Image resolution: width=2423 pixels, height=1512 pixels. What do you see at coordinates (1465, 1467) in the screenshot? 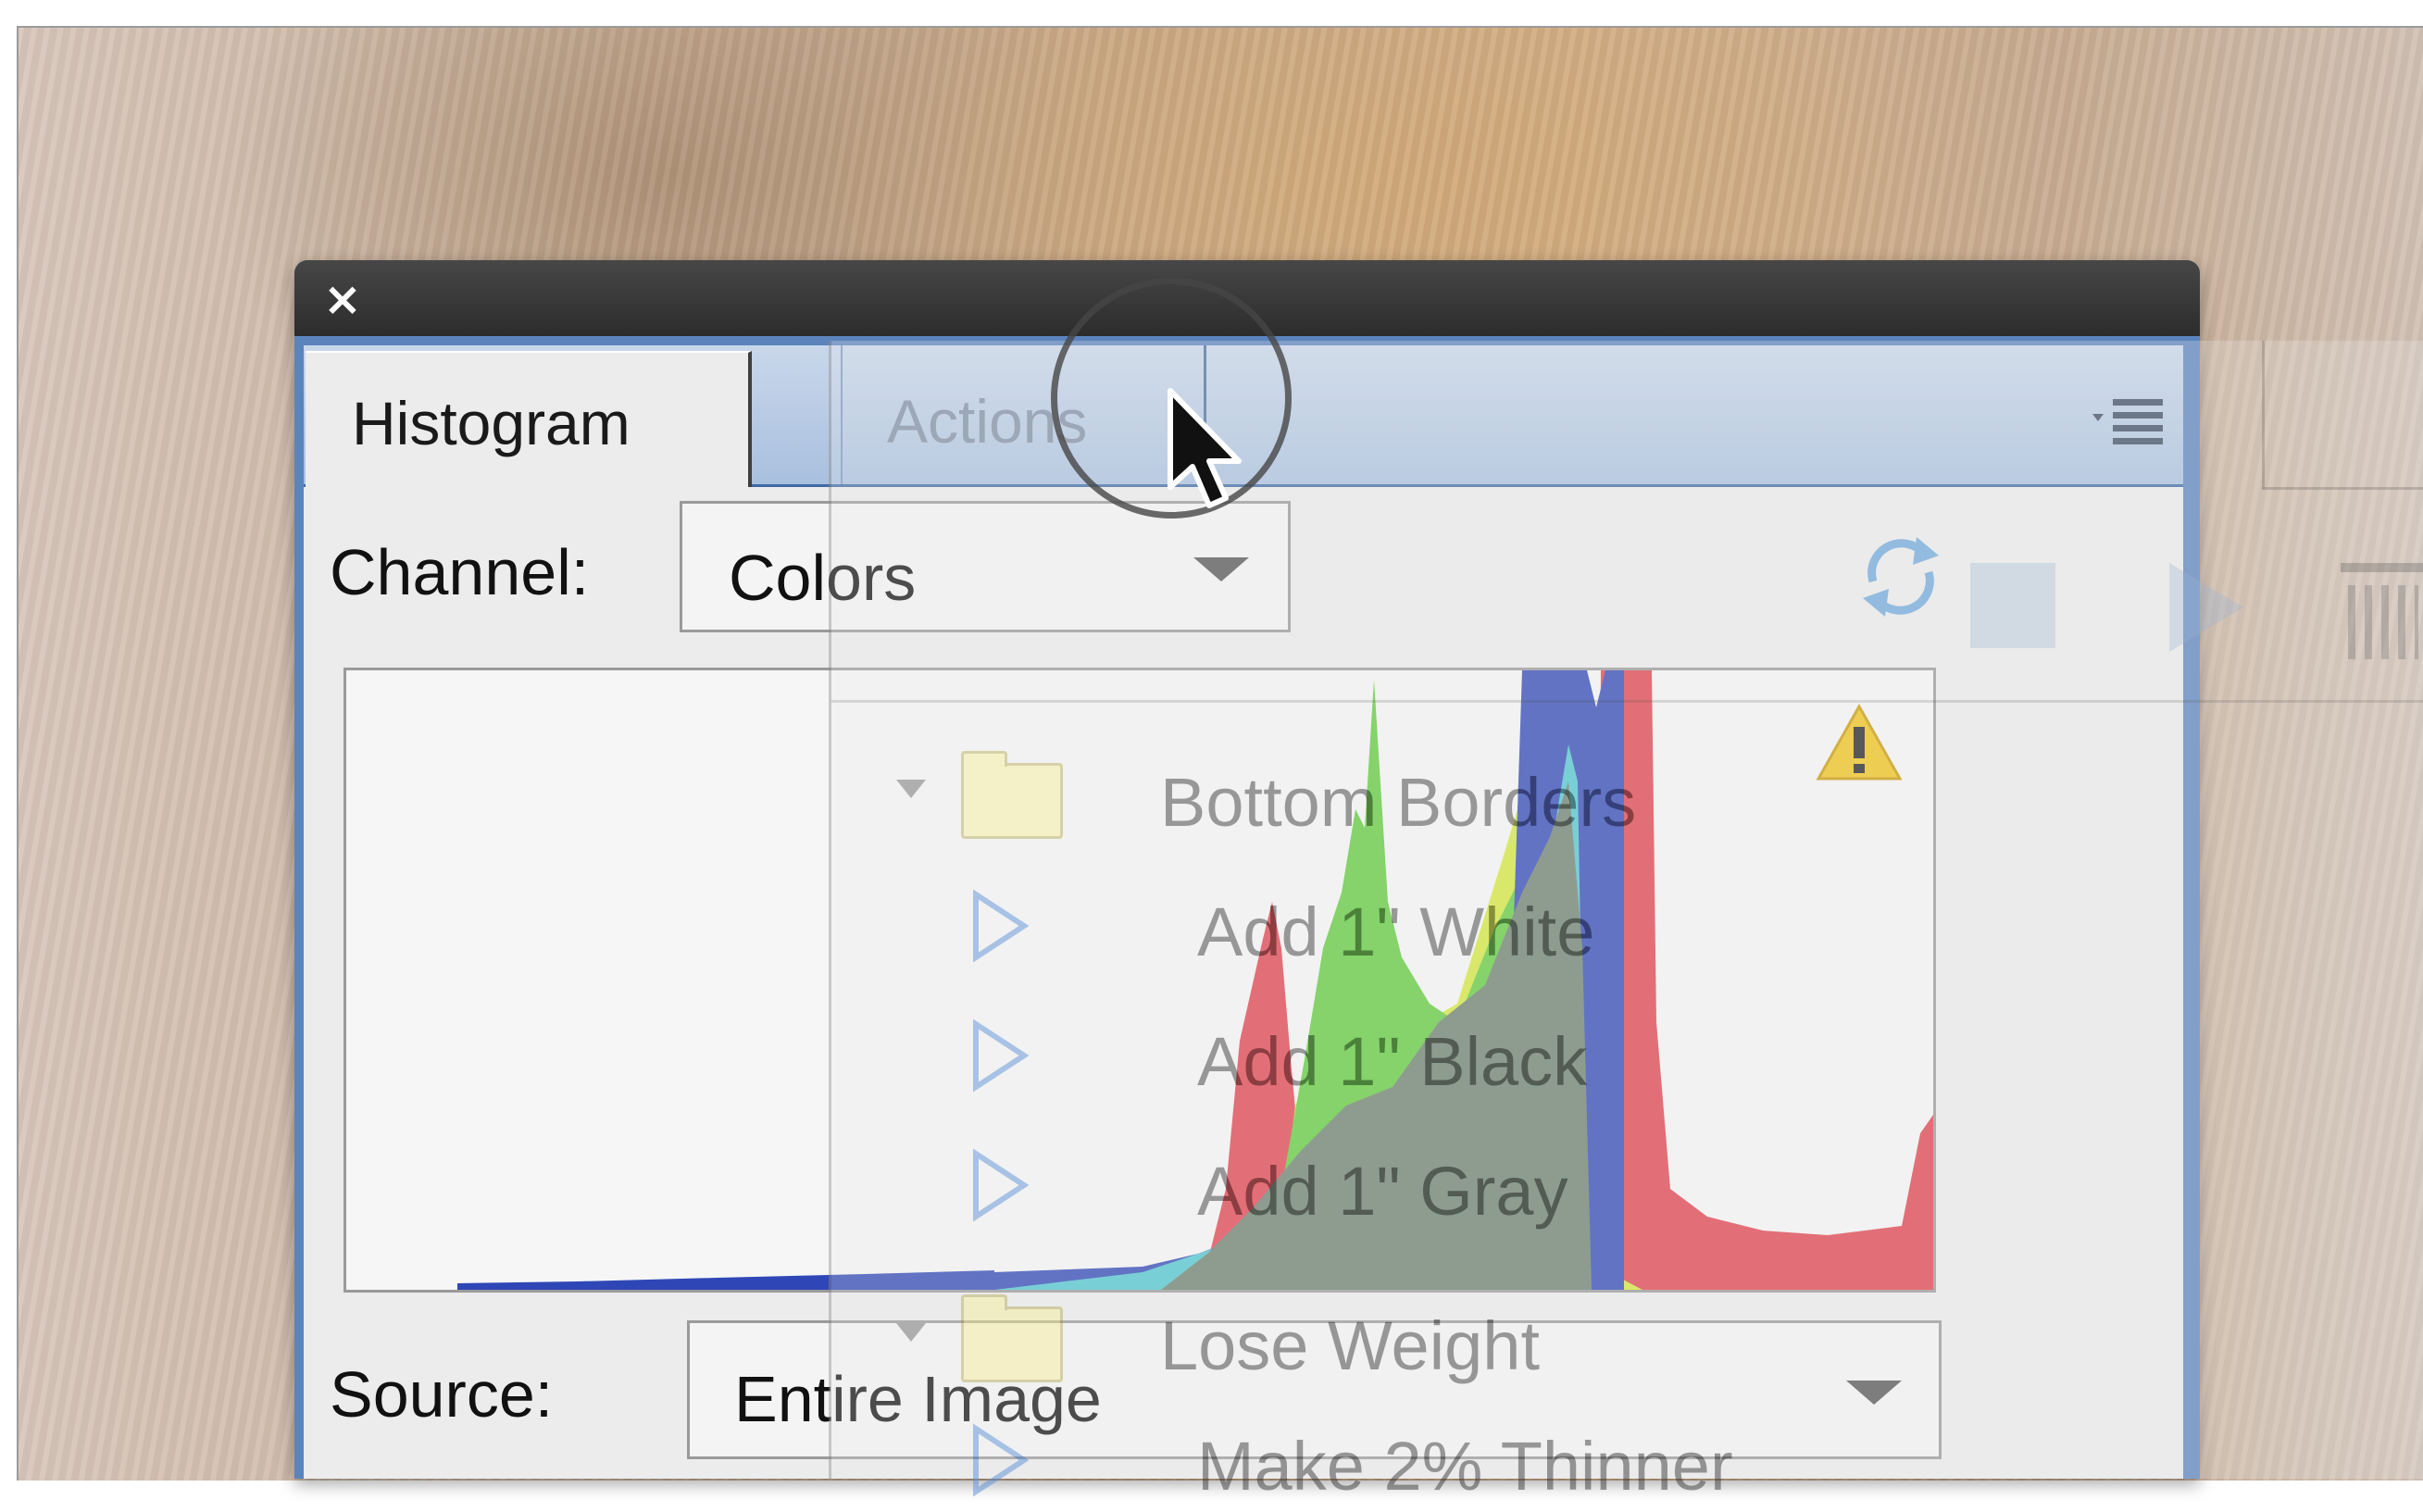
I see `list-item-label: Make 2% Thinner` at bounding box center [1465, 1467].